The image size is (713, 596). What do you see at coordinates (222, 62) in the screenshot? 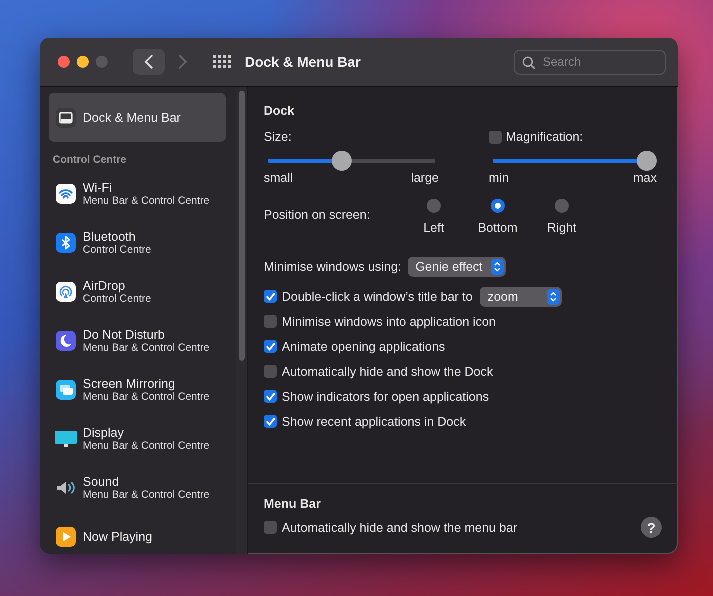
I see `grid-icon` at bounding box center [222, 62].